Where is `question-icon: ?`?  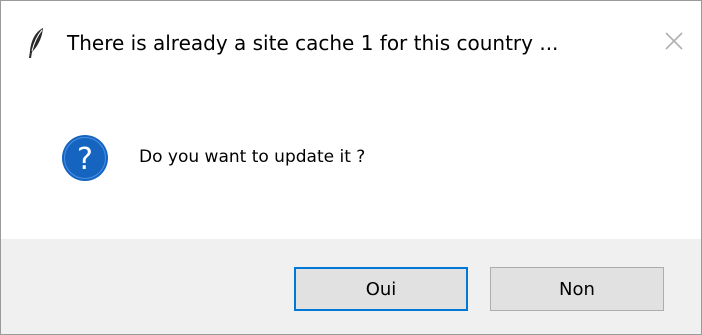
question-icon: ? is located at coordinates (85, 158).